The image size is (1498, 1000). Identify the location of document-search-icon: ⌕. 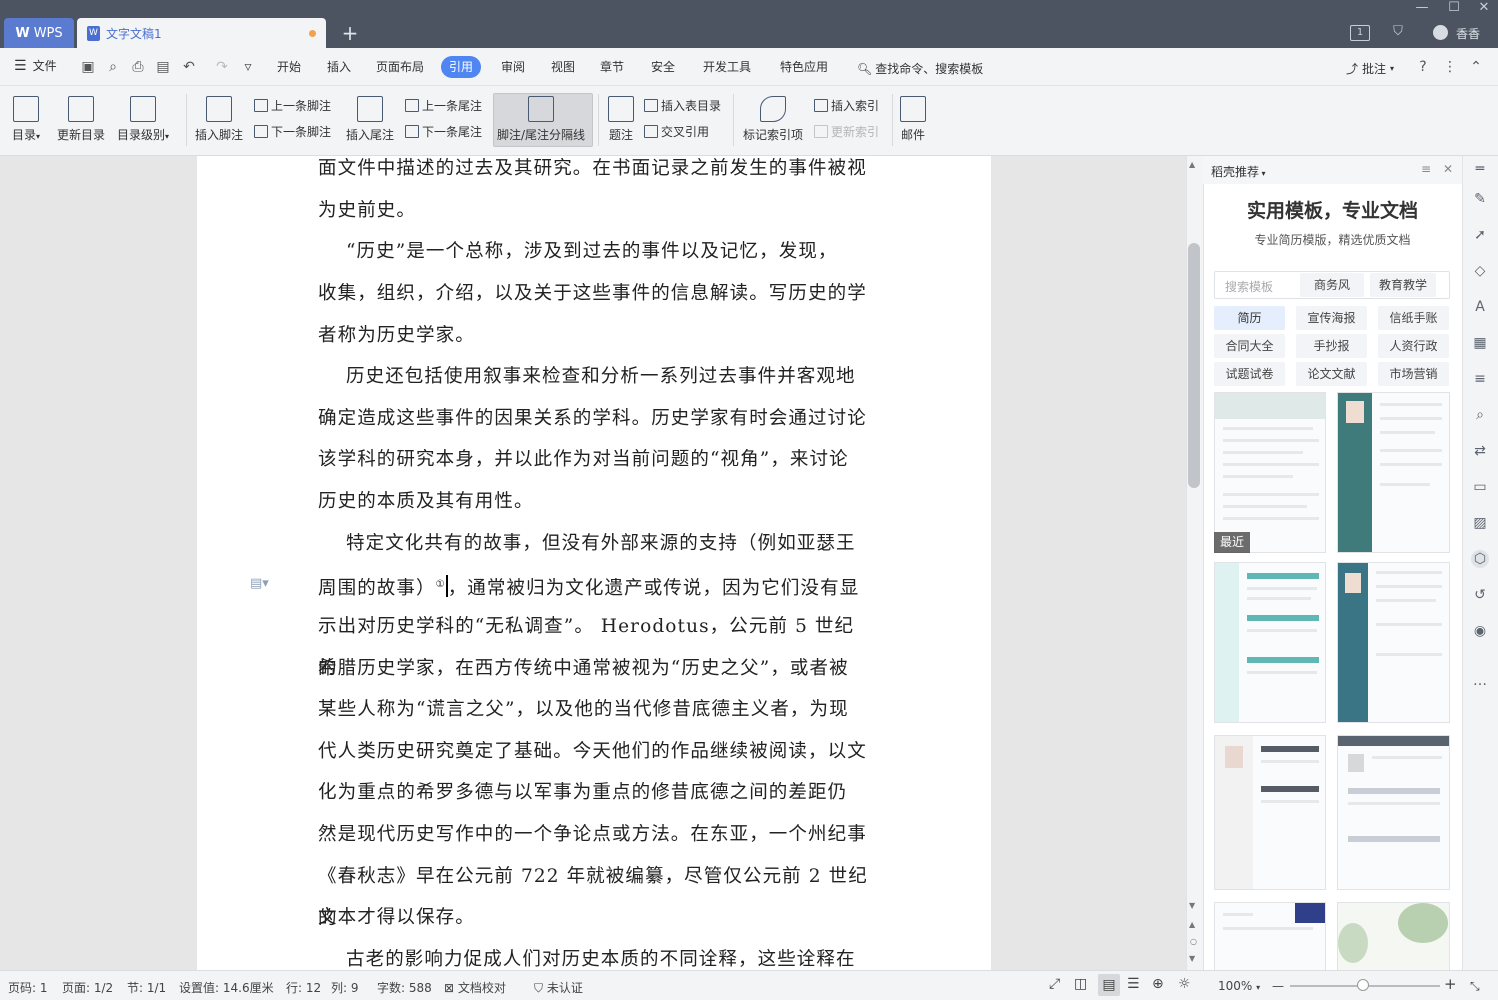
(1480, 415).